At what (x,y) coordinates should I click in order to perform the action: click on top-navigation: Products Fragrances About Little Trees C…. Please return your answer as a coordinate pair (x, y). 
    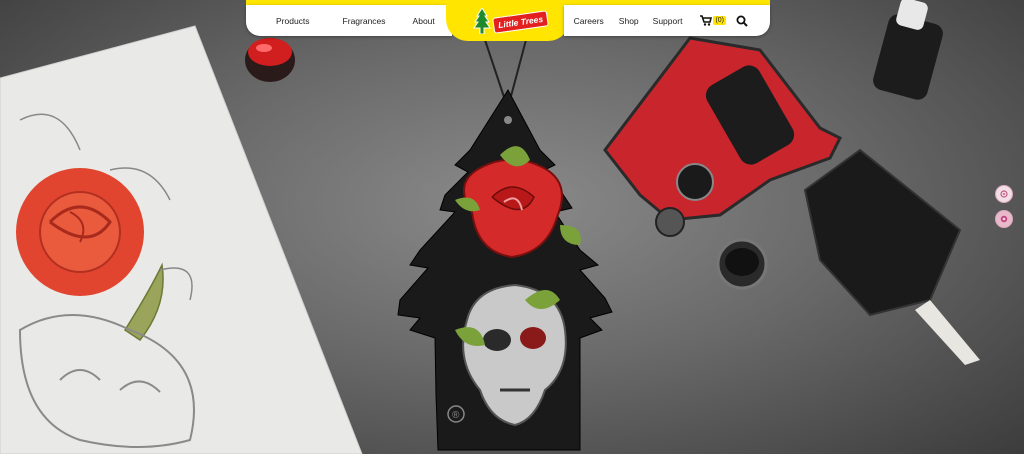
    Looking at the image, I should click on (508, 20).